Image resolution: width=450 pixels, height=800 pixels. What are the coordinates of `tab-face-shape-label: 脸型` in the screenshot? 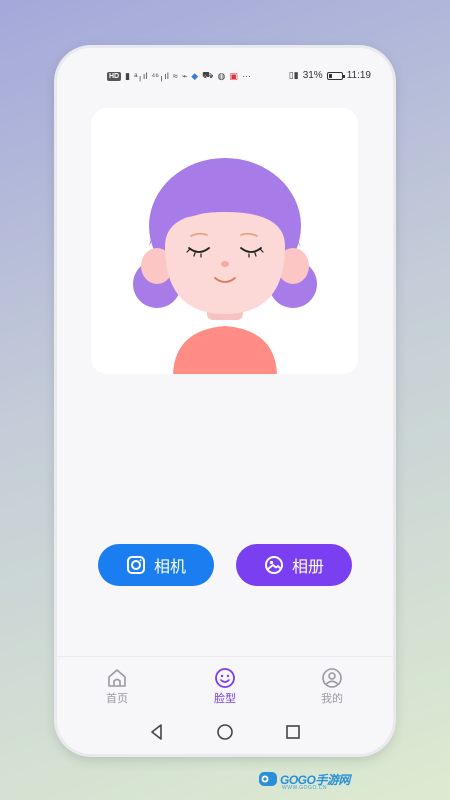 It's located at (225, 699).